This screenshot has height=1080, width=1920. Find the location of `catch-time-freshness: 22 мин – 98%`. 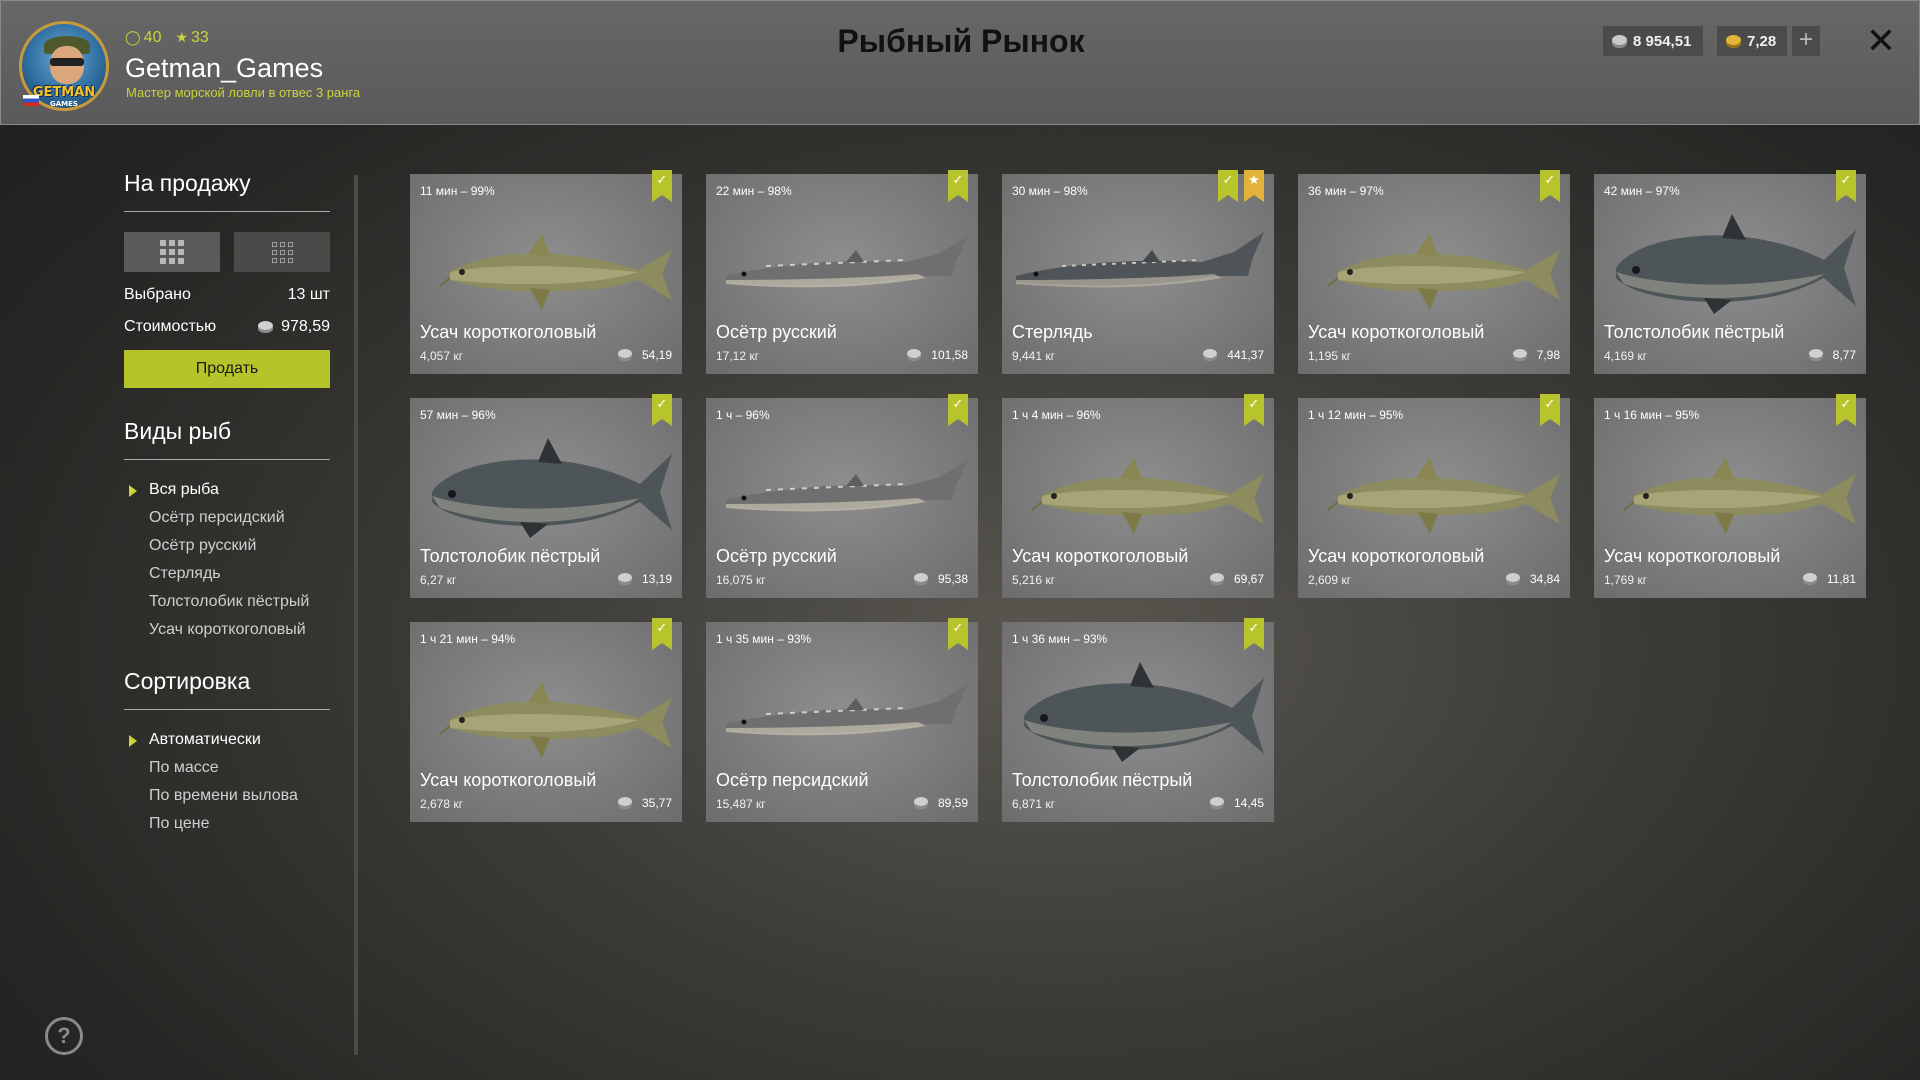

catch-time-freshness: 22 мин – 98% is located at coordinates (754, 191).